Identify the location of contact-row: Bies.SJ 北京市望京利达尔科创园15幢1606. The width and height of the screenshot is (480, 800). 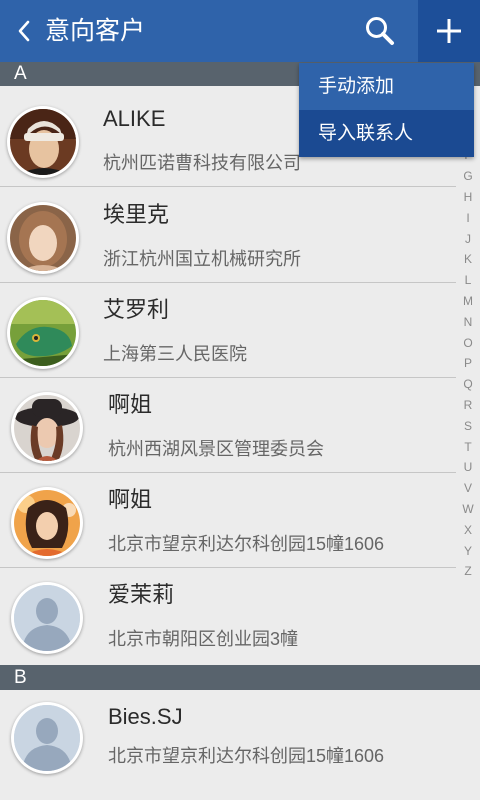
(240, 745).